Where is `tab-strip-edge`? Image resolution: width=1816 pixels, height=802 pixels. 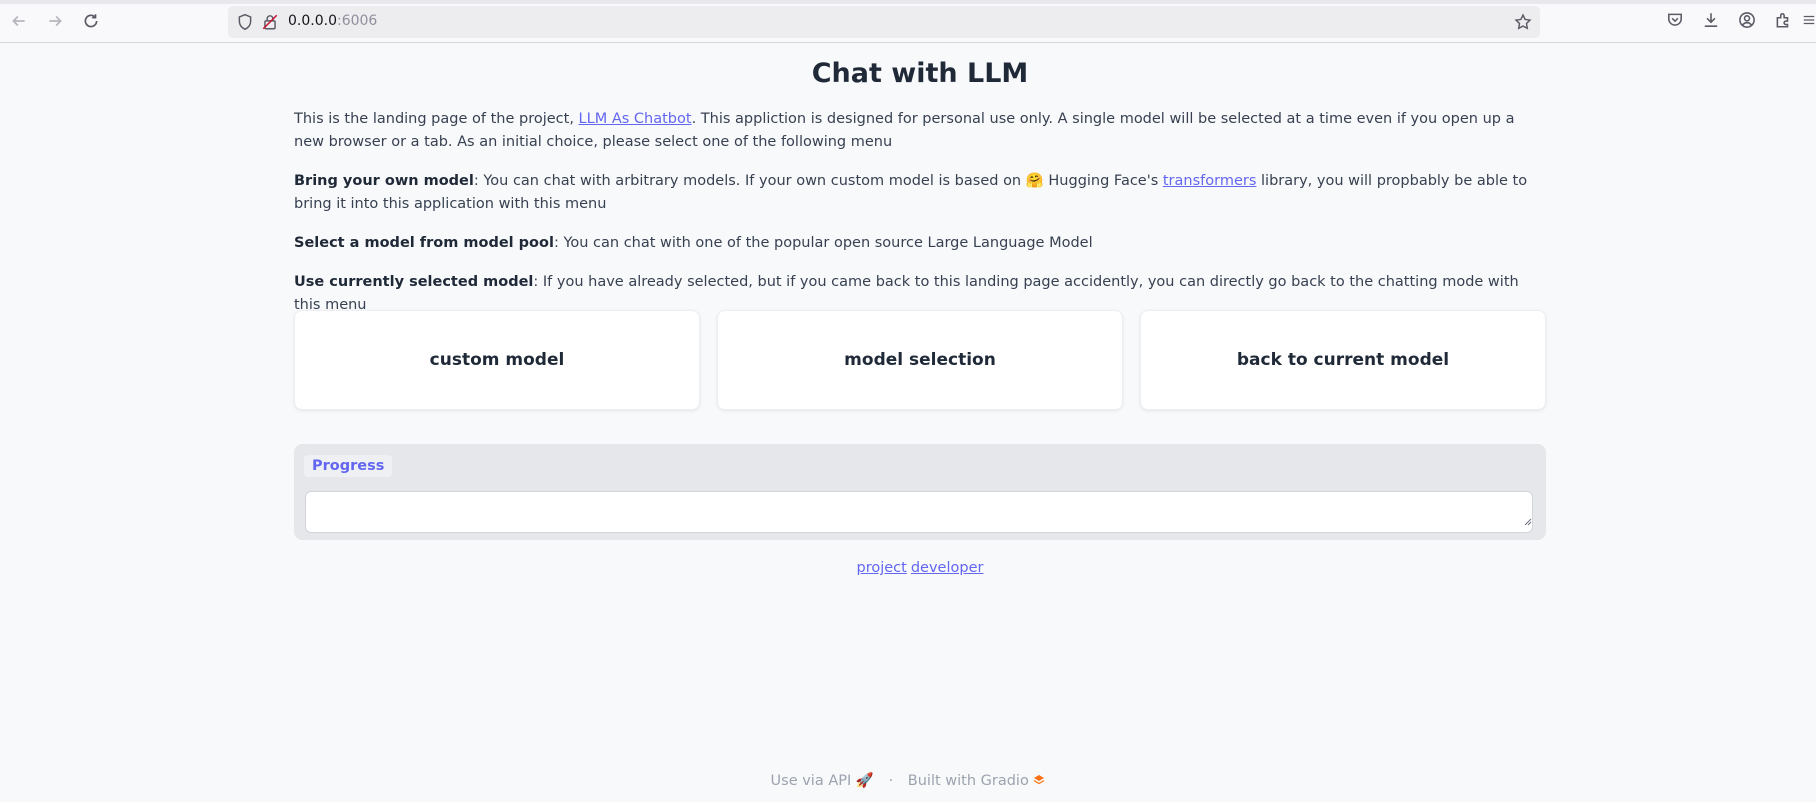
tab-strip-edge is located at coordinates (908, 2).